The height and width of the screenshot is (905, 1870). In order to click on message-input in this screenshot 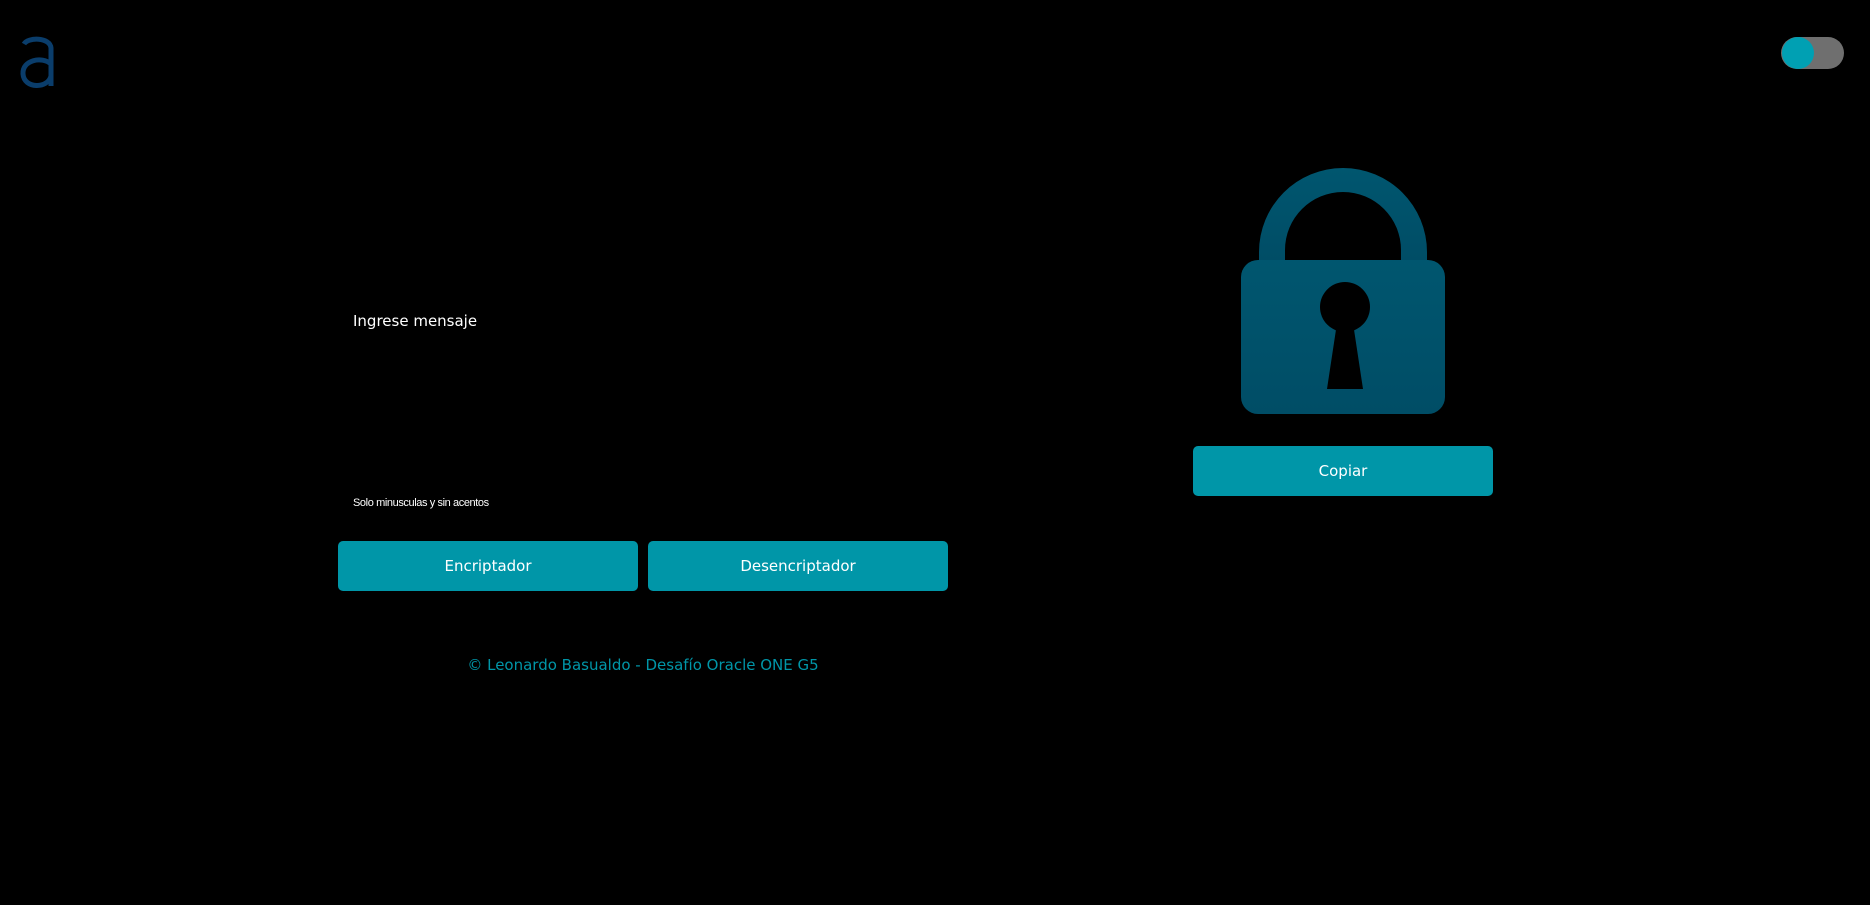, I will do `click(643, 390)`.